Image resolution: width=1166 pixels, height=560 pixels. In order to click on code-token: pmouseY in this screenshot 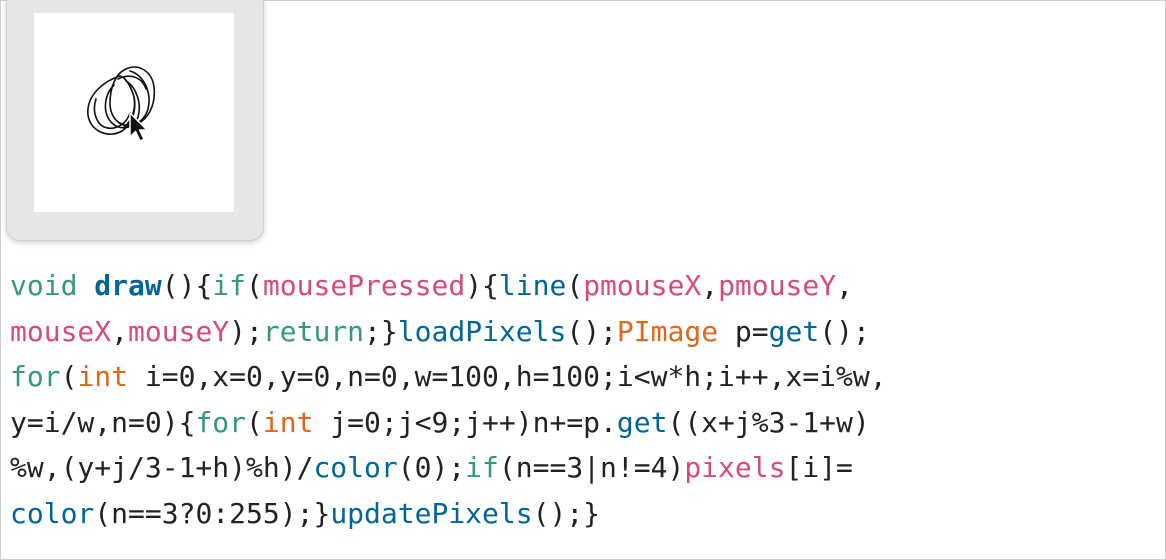, I will do `click(777, 285)`.